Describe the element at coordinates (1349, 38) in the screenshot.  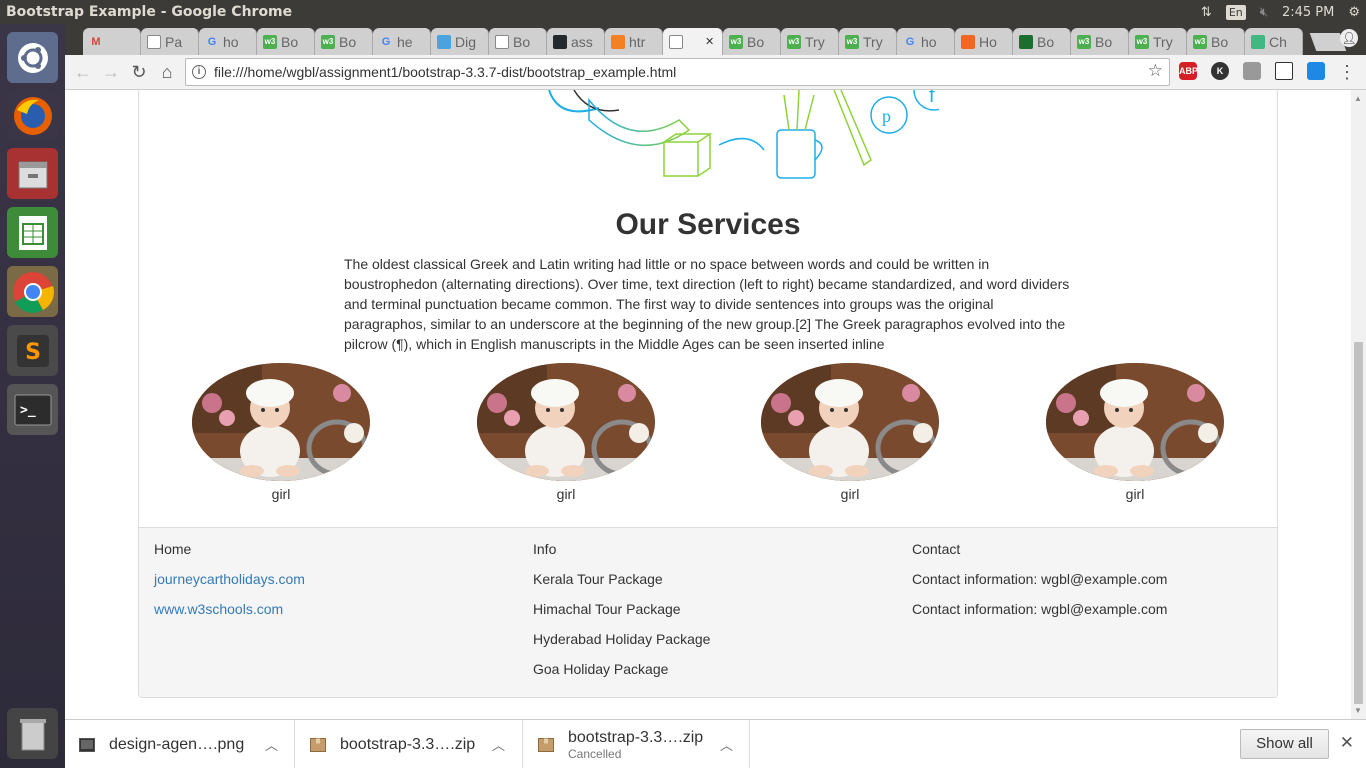
I see `profile-icon: 👤︎` at that location.